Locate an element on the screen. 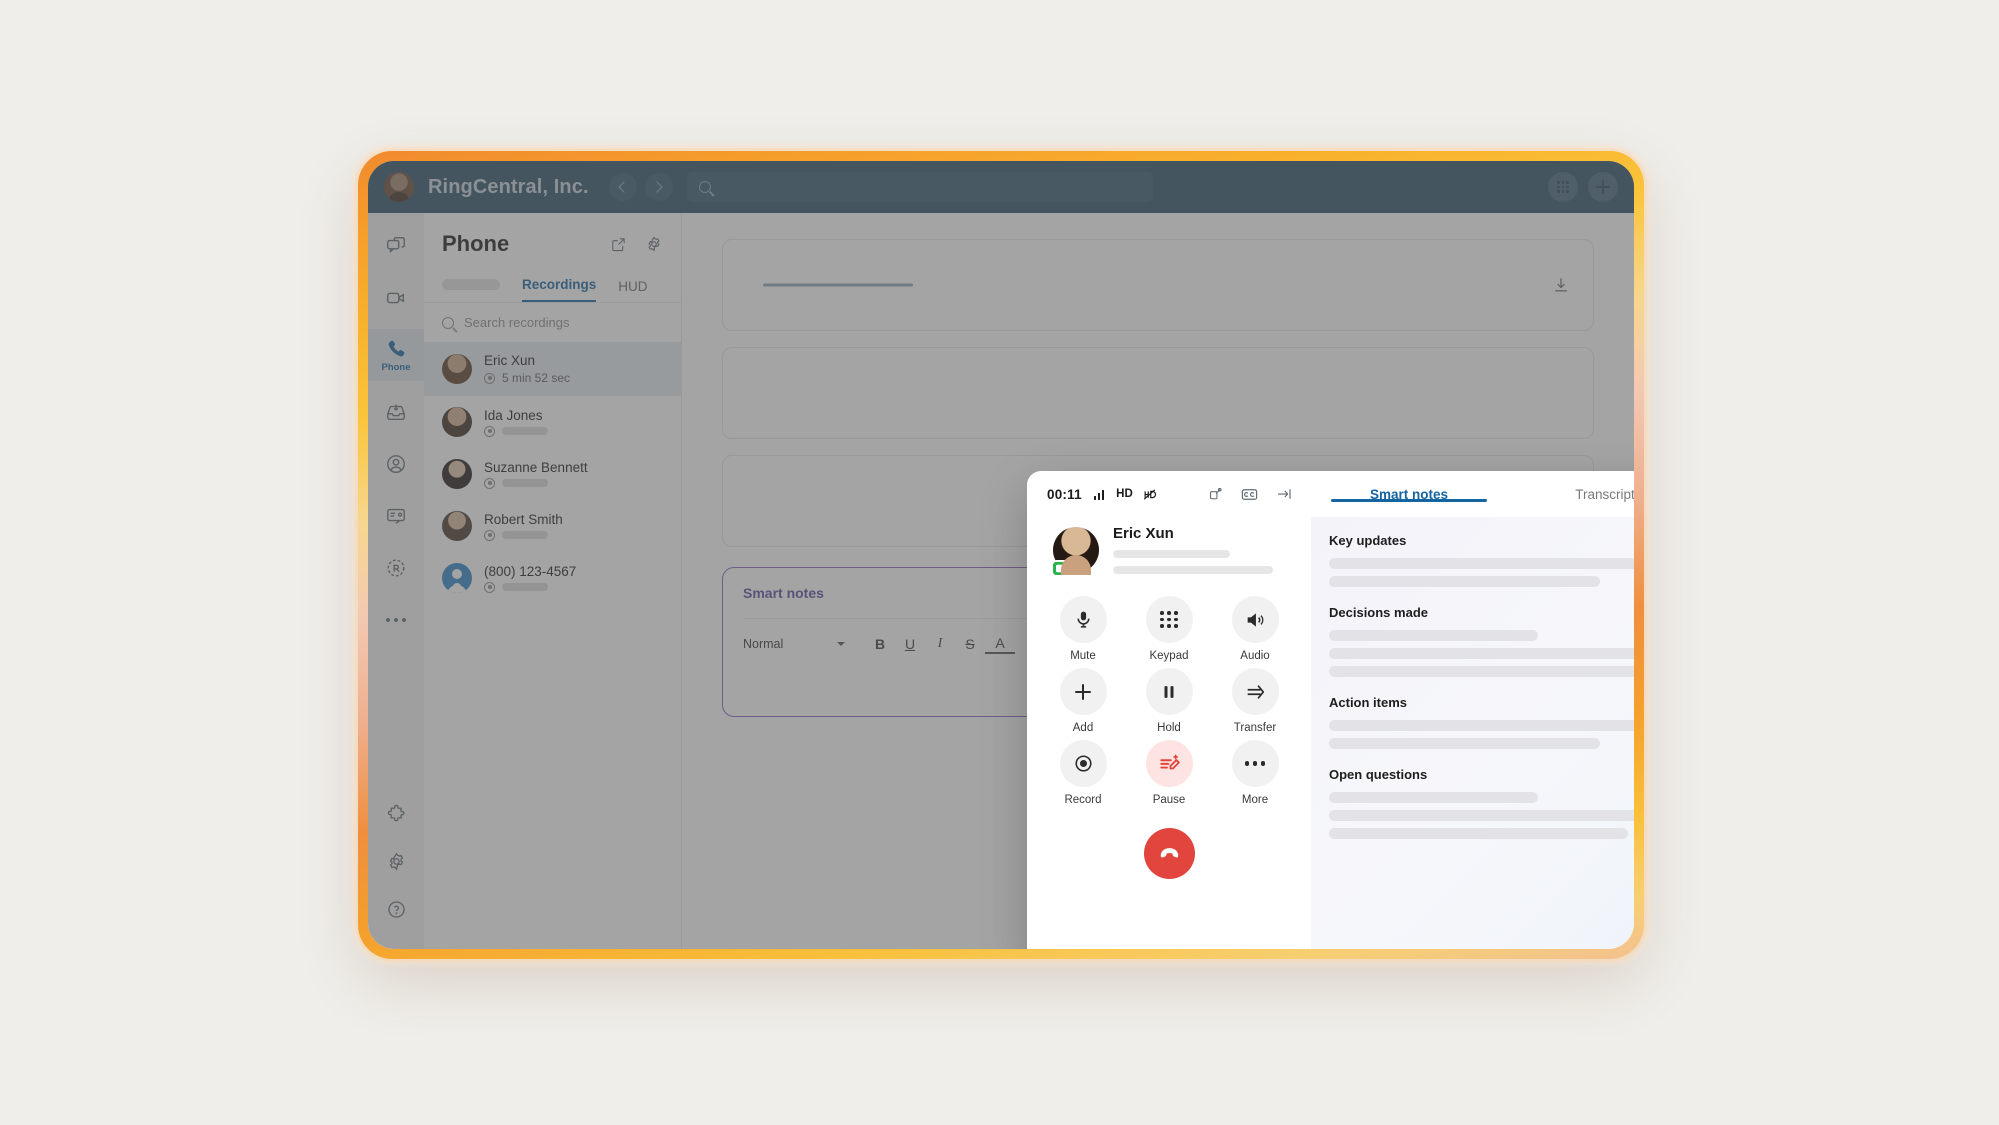  call-status-bar: 00:11 HD is located at coordinates (1169, 494).